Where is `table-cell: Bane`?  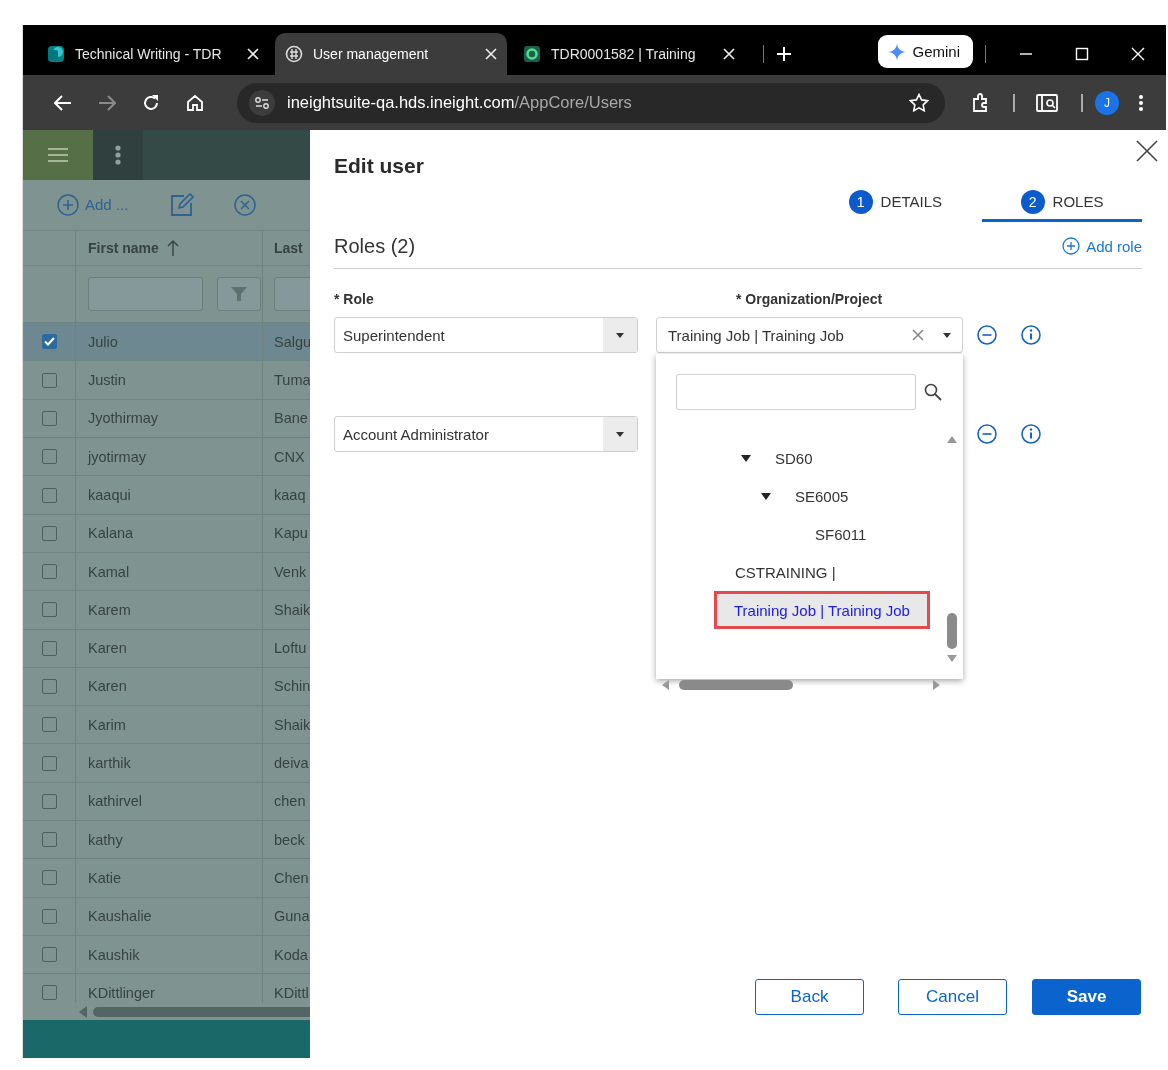 table-cell: Bane is located at coordinates (291, 418).